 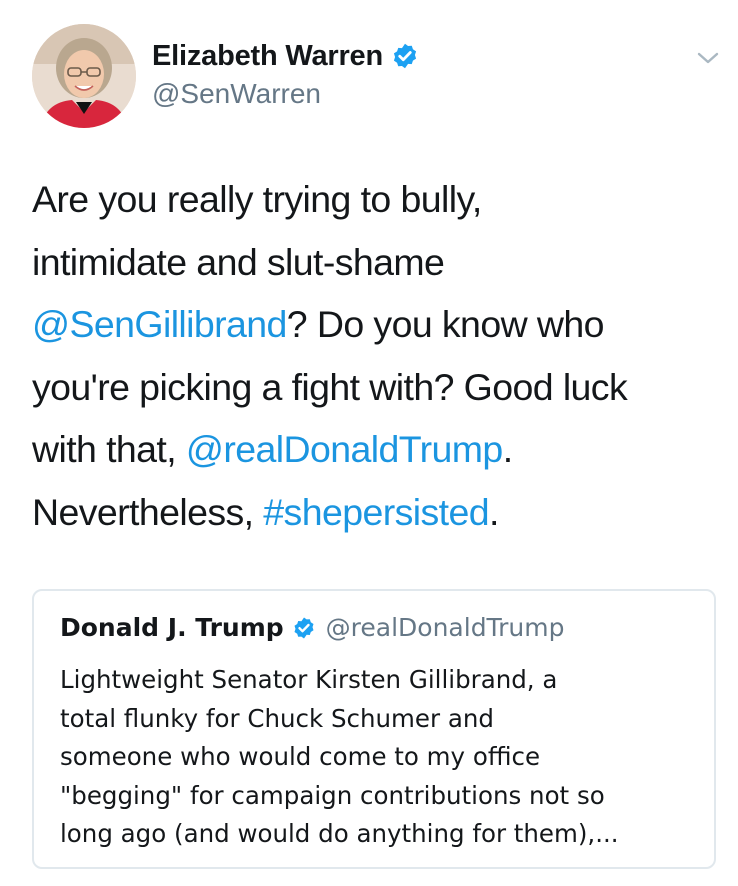 I want to click on author-display-name: Elizabeth Warren, so click(x=267, y=56).